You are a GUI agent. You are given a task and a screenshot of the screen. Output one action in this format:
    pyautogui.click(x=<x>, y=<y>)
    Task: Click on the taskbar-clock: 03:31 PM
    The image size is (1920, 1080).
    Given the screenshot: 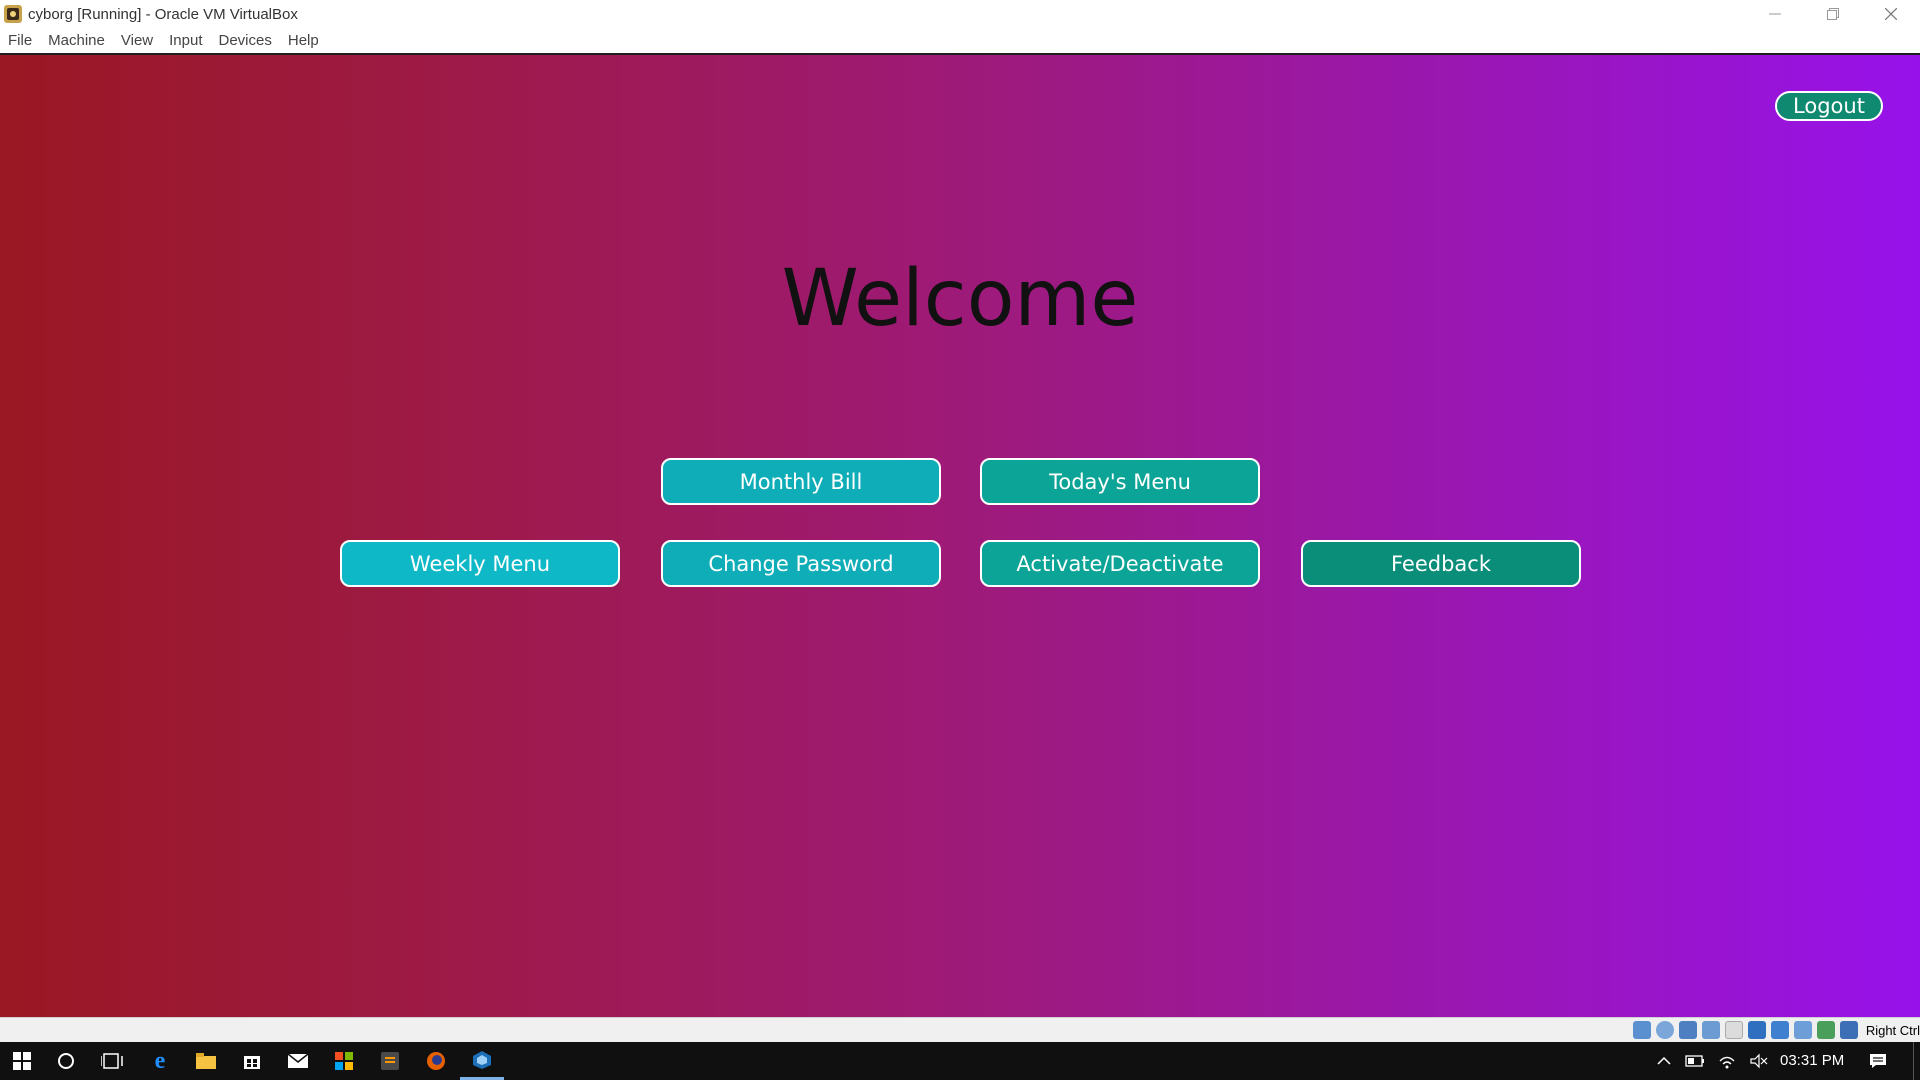 What is the action you would take?
    pyautogui.click(x=1812, y=1061)
    